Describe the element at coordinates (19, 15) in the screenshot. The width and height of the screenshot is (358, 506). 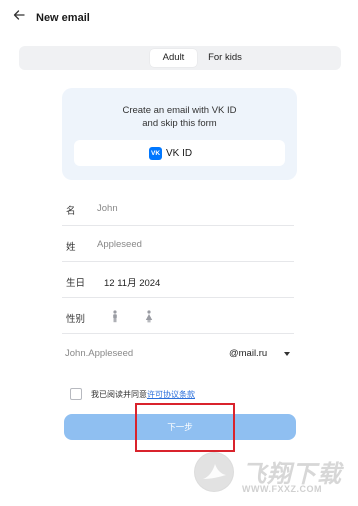
I see `arrow-left-icon` at that location.